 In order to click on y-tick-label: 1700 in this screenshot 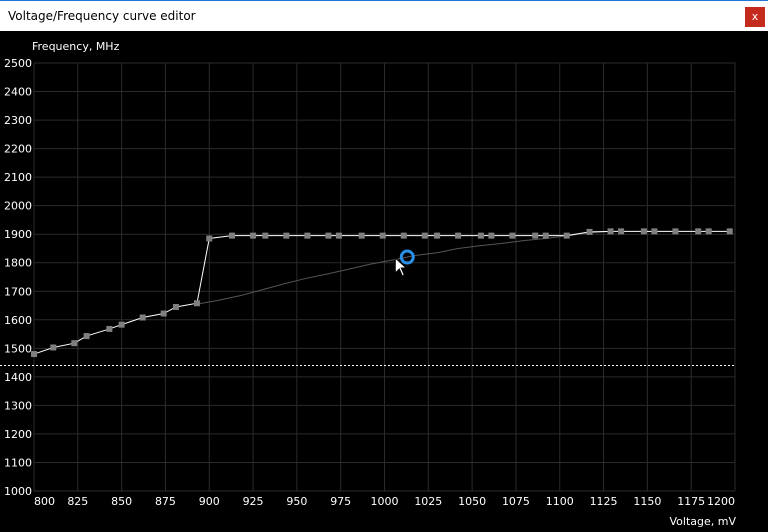, I will do `click(18, 291)`.